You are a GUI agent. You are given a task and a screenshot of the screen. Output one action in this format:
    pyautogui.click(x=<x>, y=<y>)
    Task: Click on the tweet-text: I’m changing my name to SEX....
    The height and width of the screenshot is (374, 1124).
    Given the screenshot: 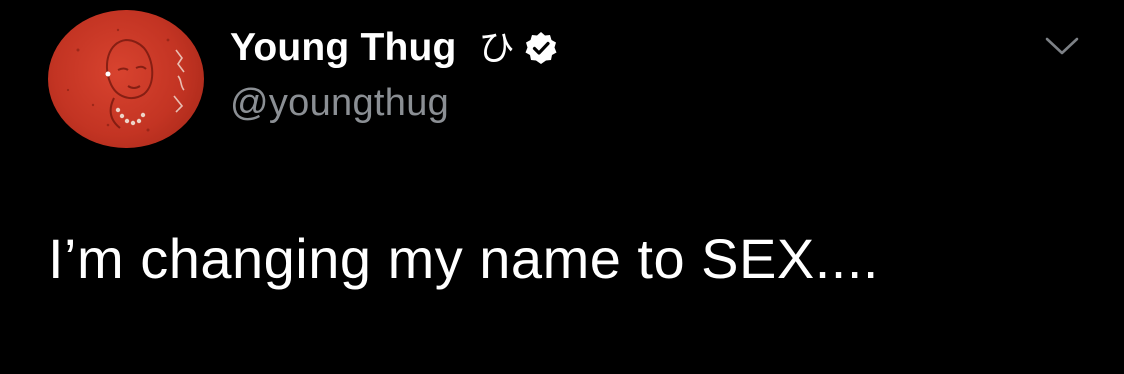 What is the action you would take?
    pyautogui.click(x=463, y=258)
    